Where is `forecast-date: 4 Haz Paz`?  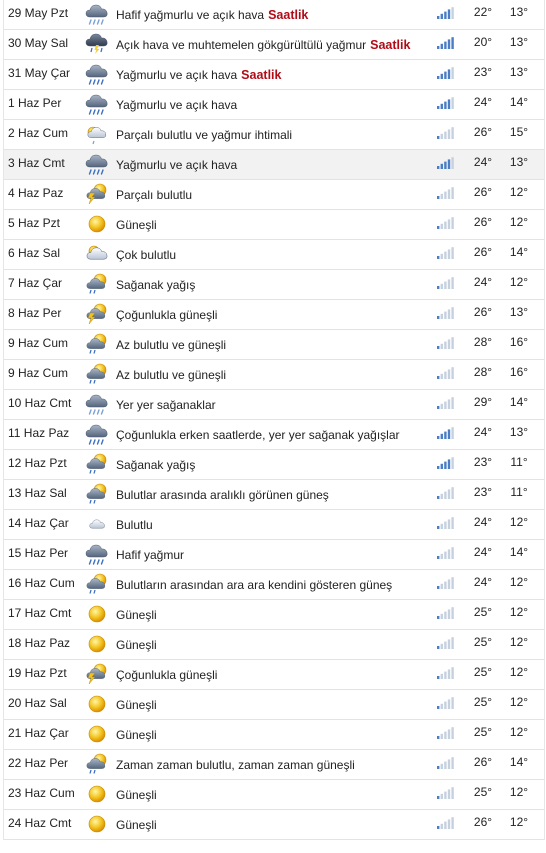 forecast-date: 4 Haz Paz is located at coordinates (36, 193).